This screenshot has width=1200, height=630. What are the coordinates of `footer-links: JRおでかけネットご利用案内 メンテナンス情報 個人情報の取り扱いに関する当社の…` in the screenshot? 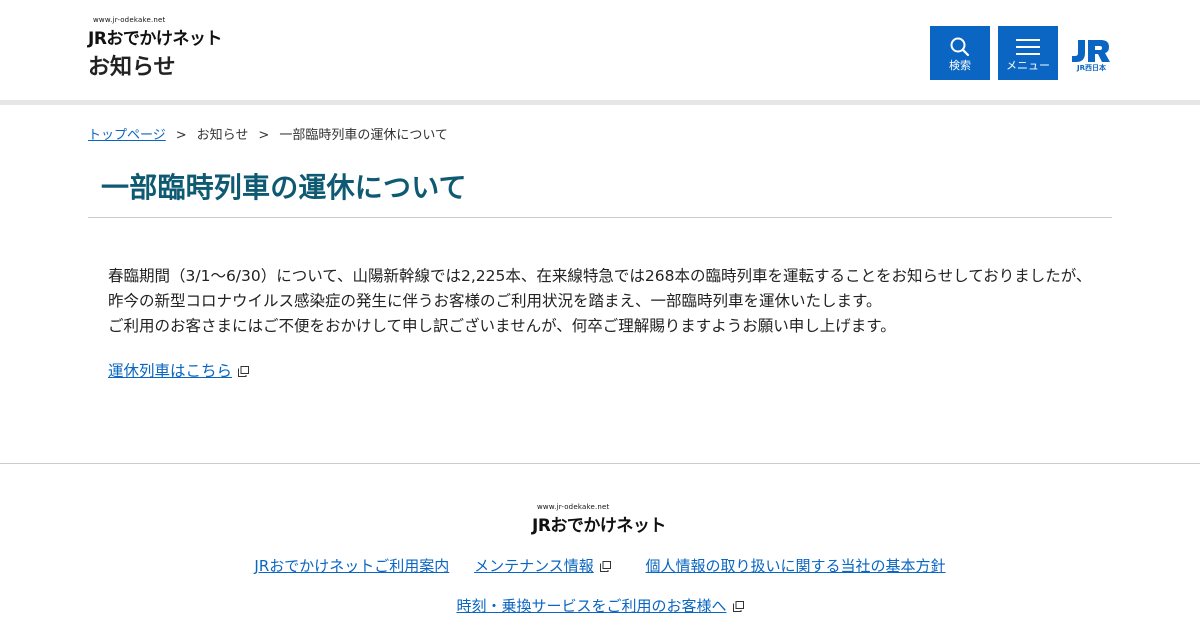 It's located at (600, 565).